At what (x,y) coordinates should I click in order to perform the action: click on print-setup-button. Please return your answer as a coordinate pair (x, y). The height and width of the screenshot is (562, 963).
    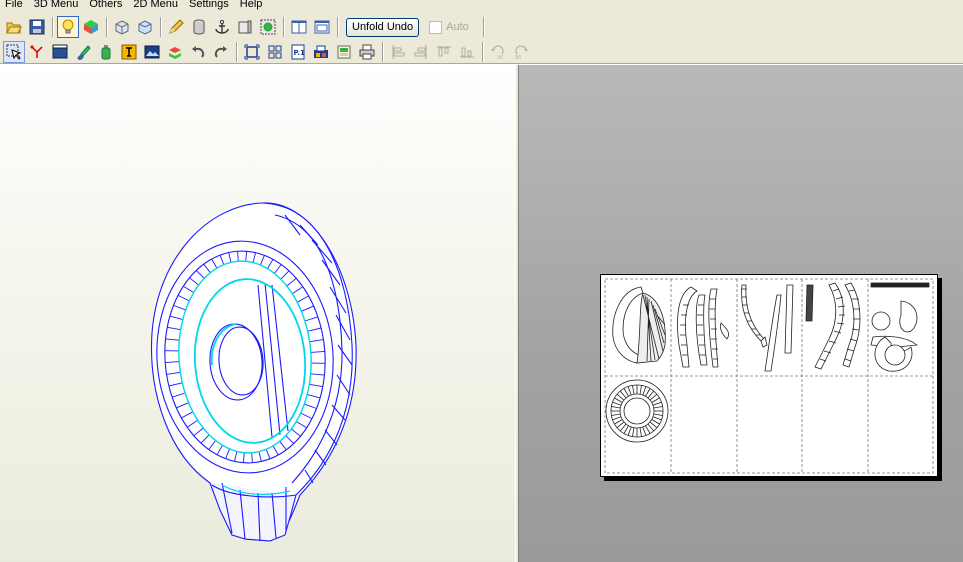
    Looking at the image, I should click on (321, 52).